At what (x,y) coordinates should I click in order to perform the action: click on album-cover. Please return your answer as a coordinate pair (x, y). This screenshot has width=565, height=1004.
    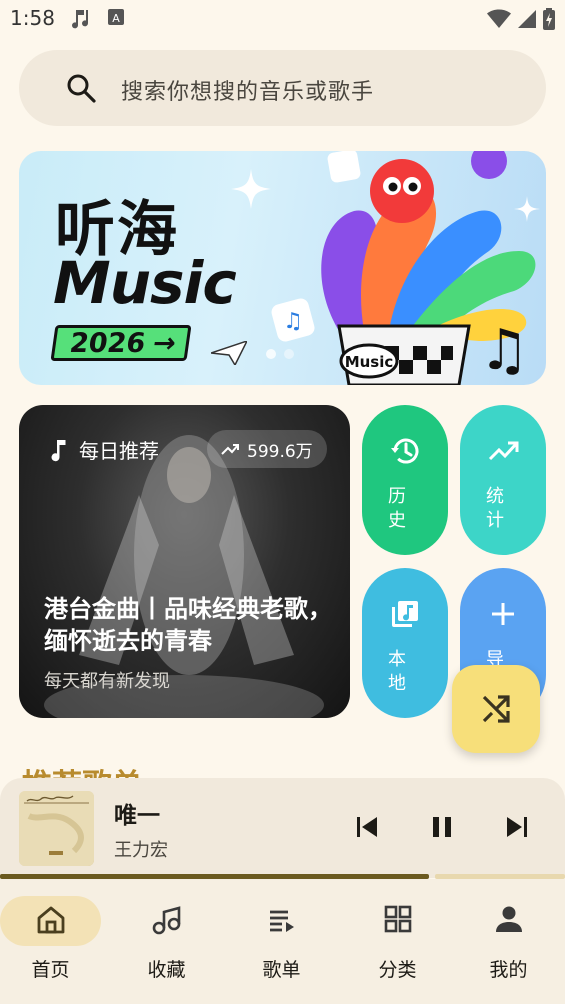
    Looking at the image, I should click on (56, 828).